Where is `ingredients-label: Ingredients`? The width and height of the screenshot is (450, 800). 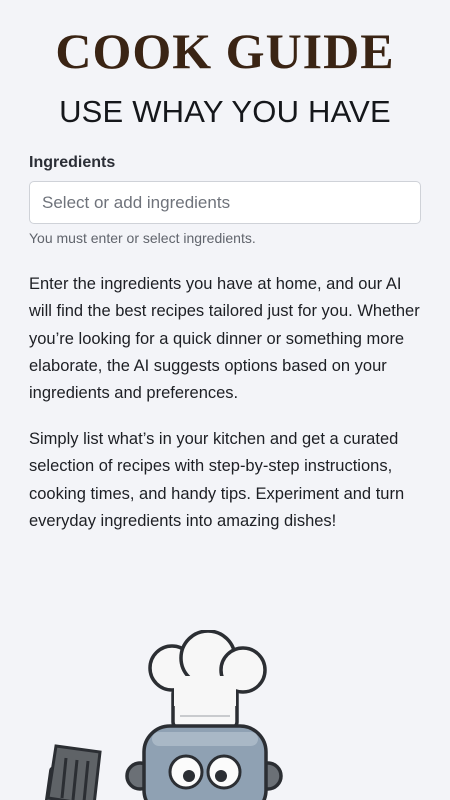
ingredients-label: Ingredients is located at coordinates (72, 162).